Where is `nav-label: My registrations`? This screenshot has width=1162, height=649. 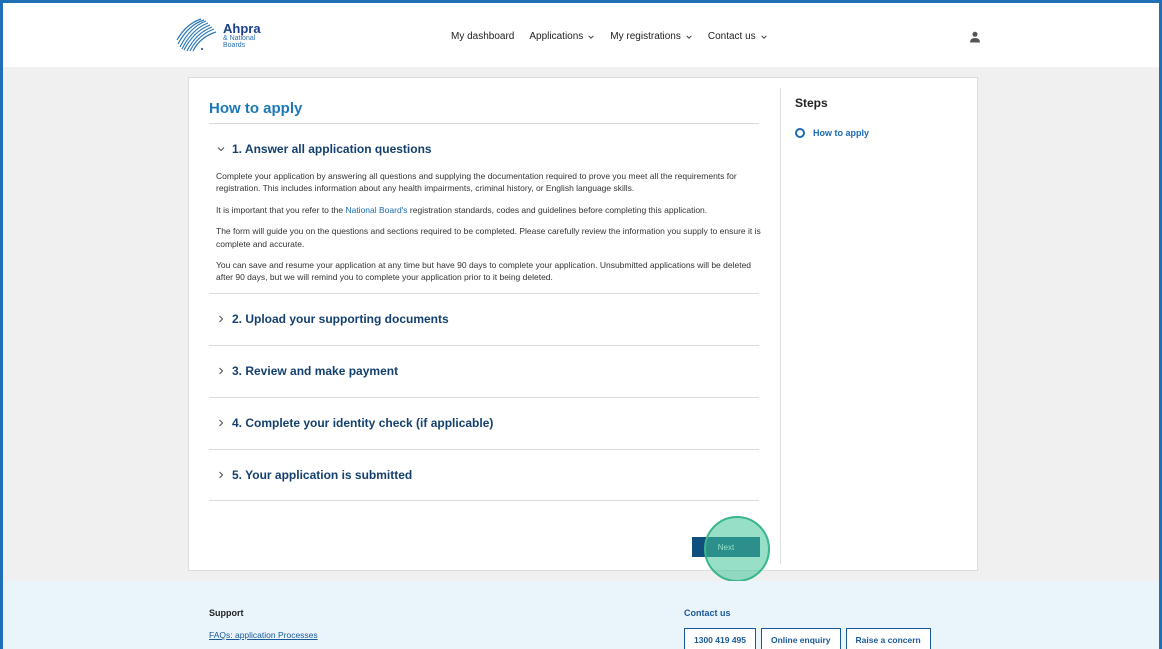 nav-label: My registrations is located at coordinates (645, 36).